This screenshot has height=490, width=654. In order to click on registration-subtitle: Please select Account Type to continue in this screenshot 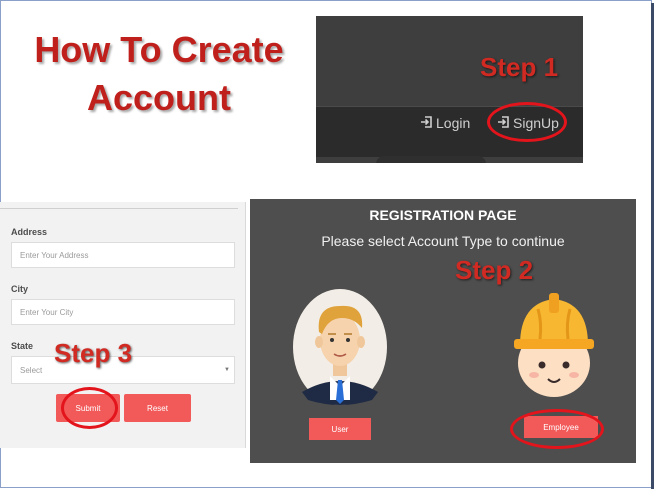, I will do `click(443, 241)`.